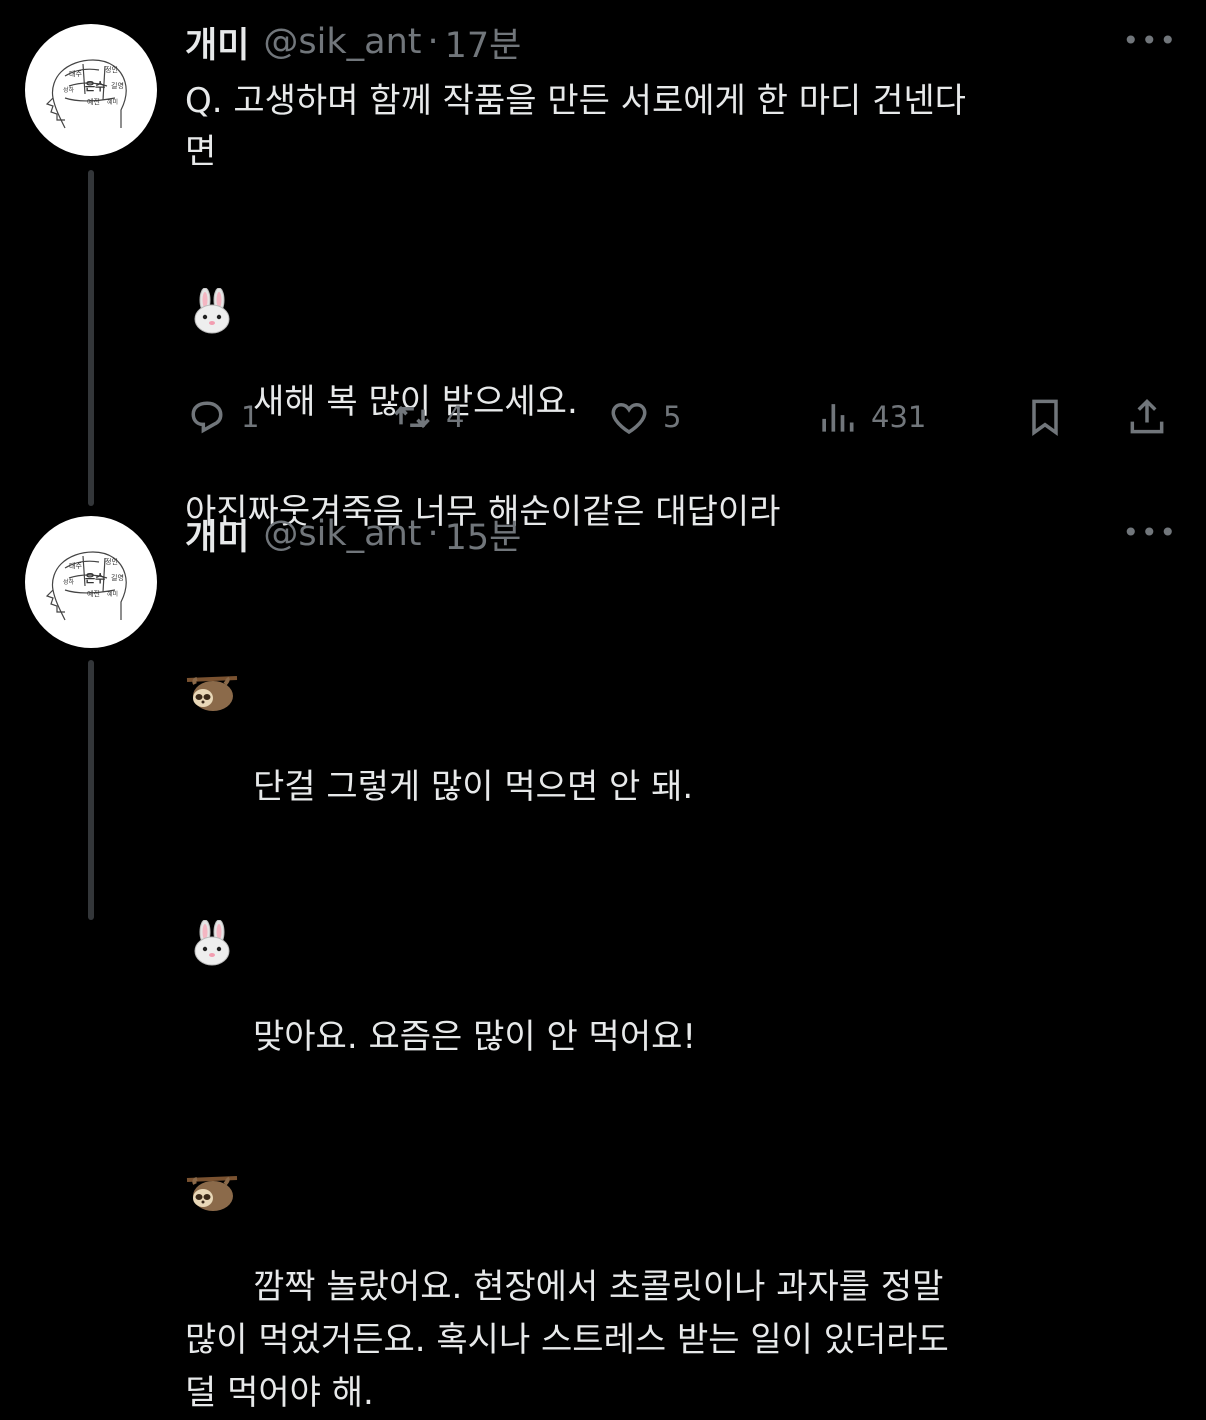  I want to click on like-button: 5, so click(644, 417).